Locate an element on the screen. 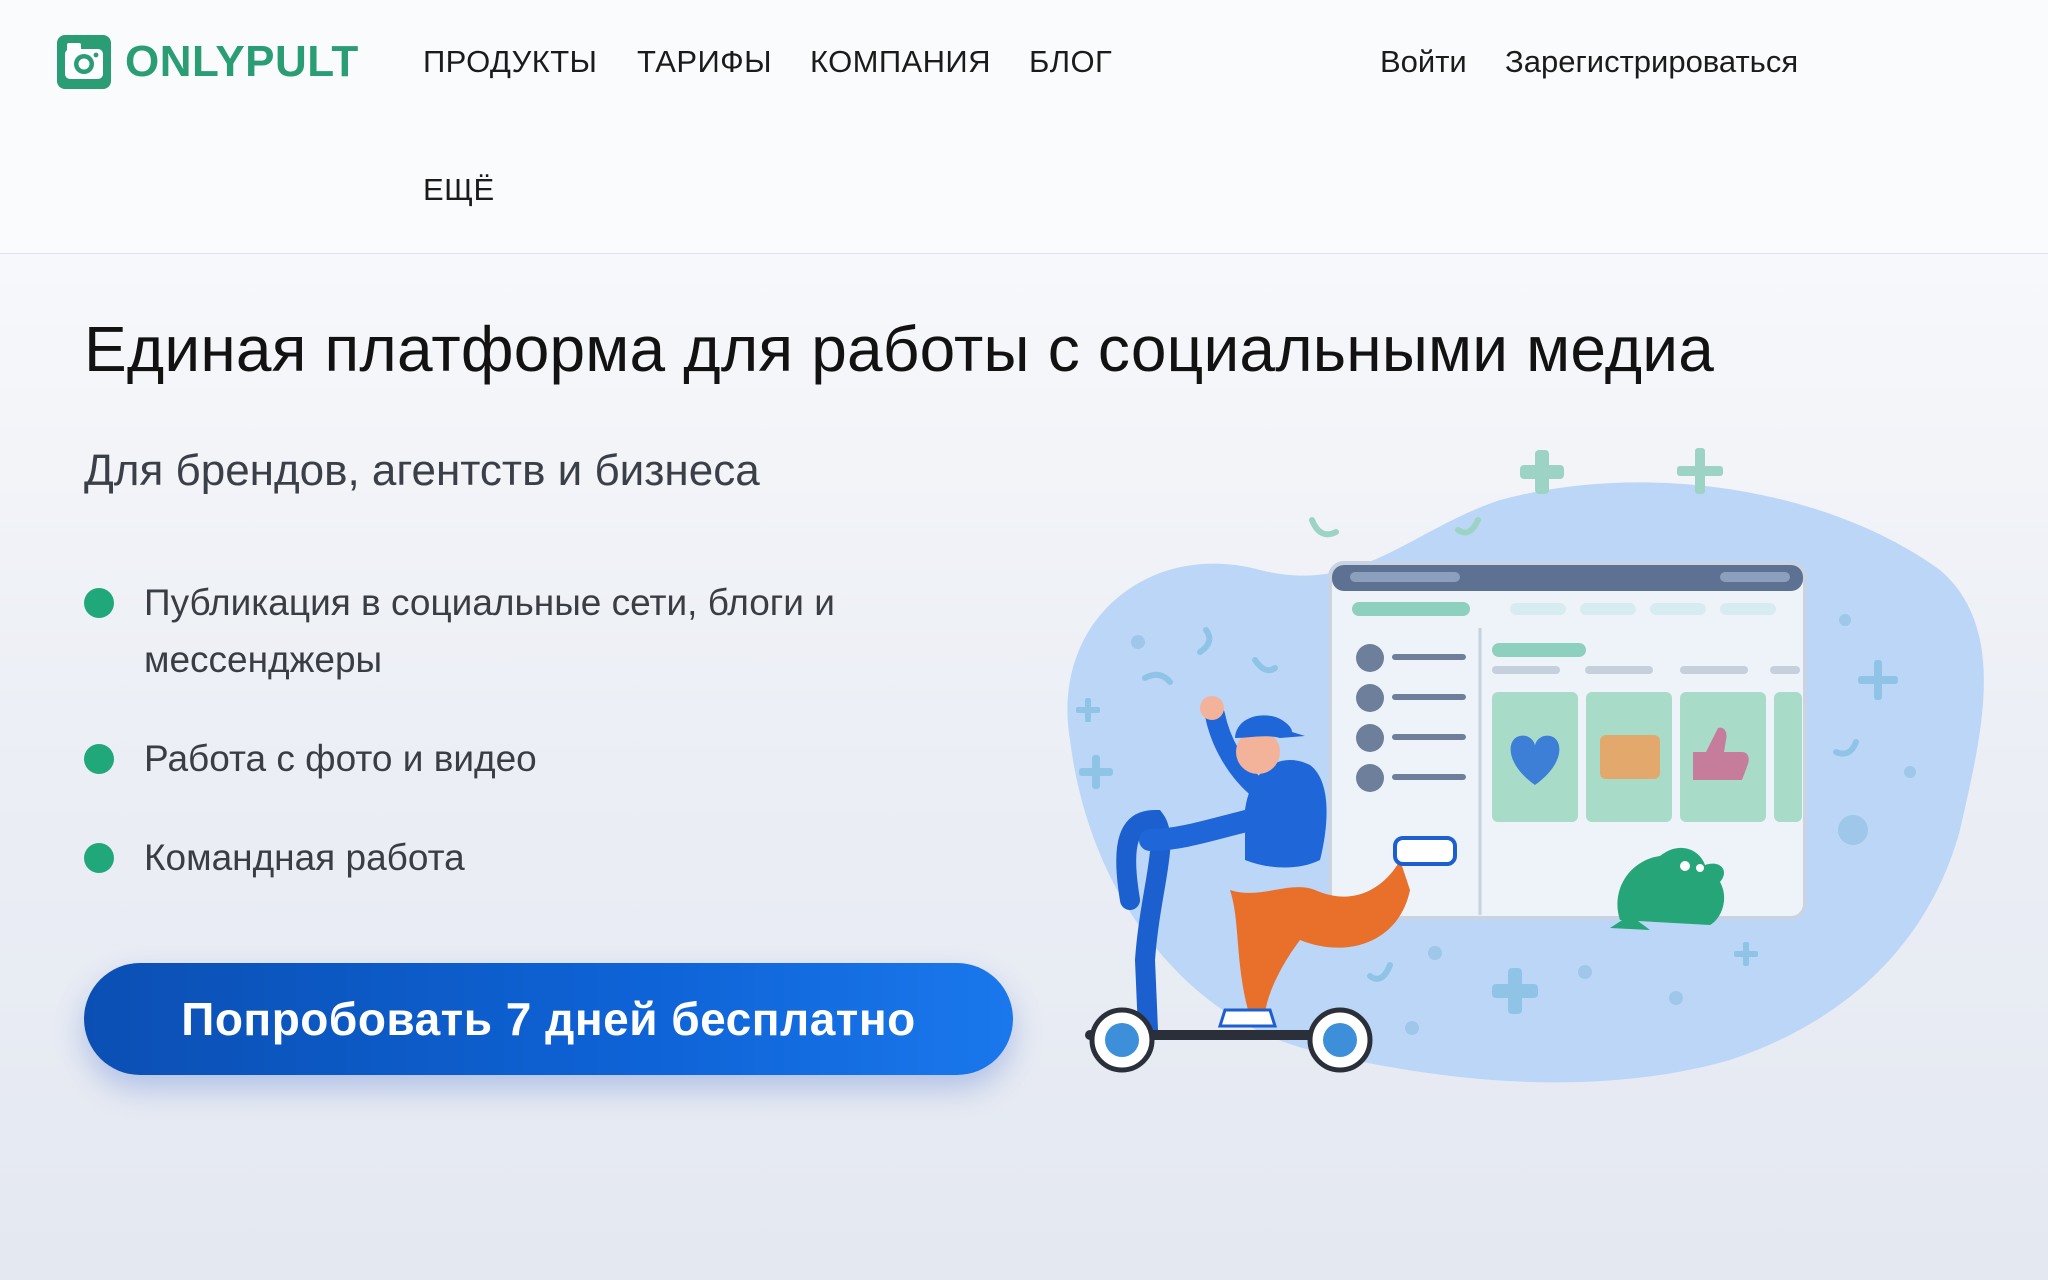 This screenshot has width=2048, height=1280. nav-blog: БЛОГ is located at coordinates (1070, 62).